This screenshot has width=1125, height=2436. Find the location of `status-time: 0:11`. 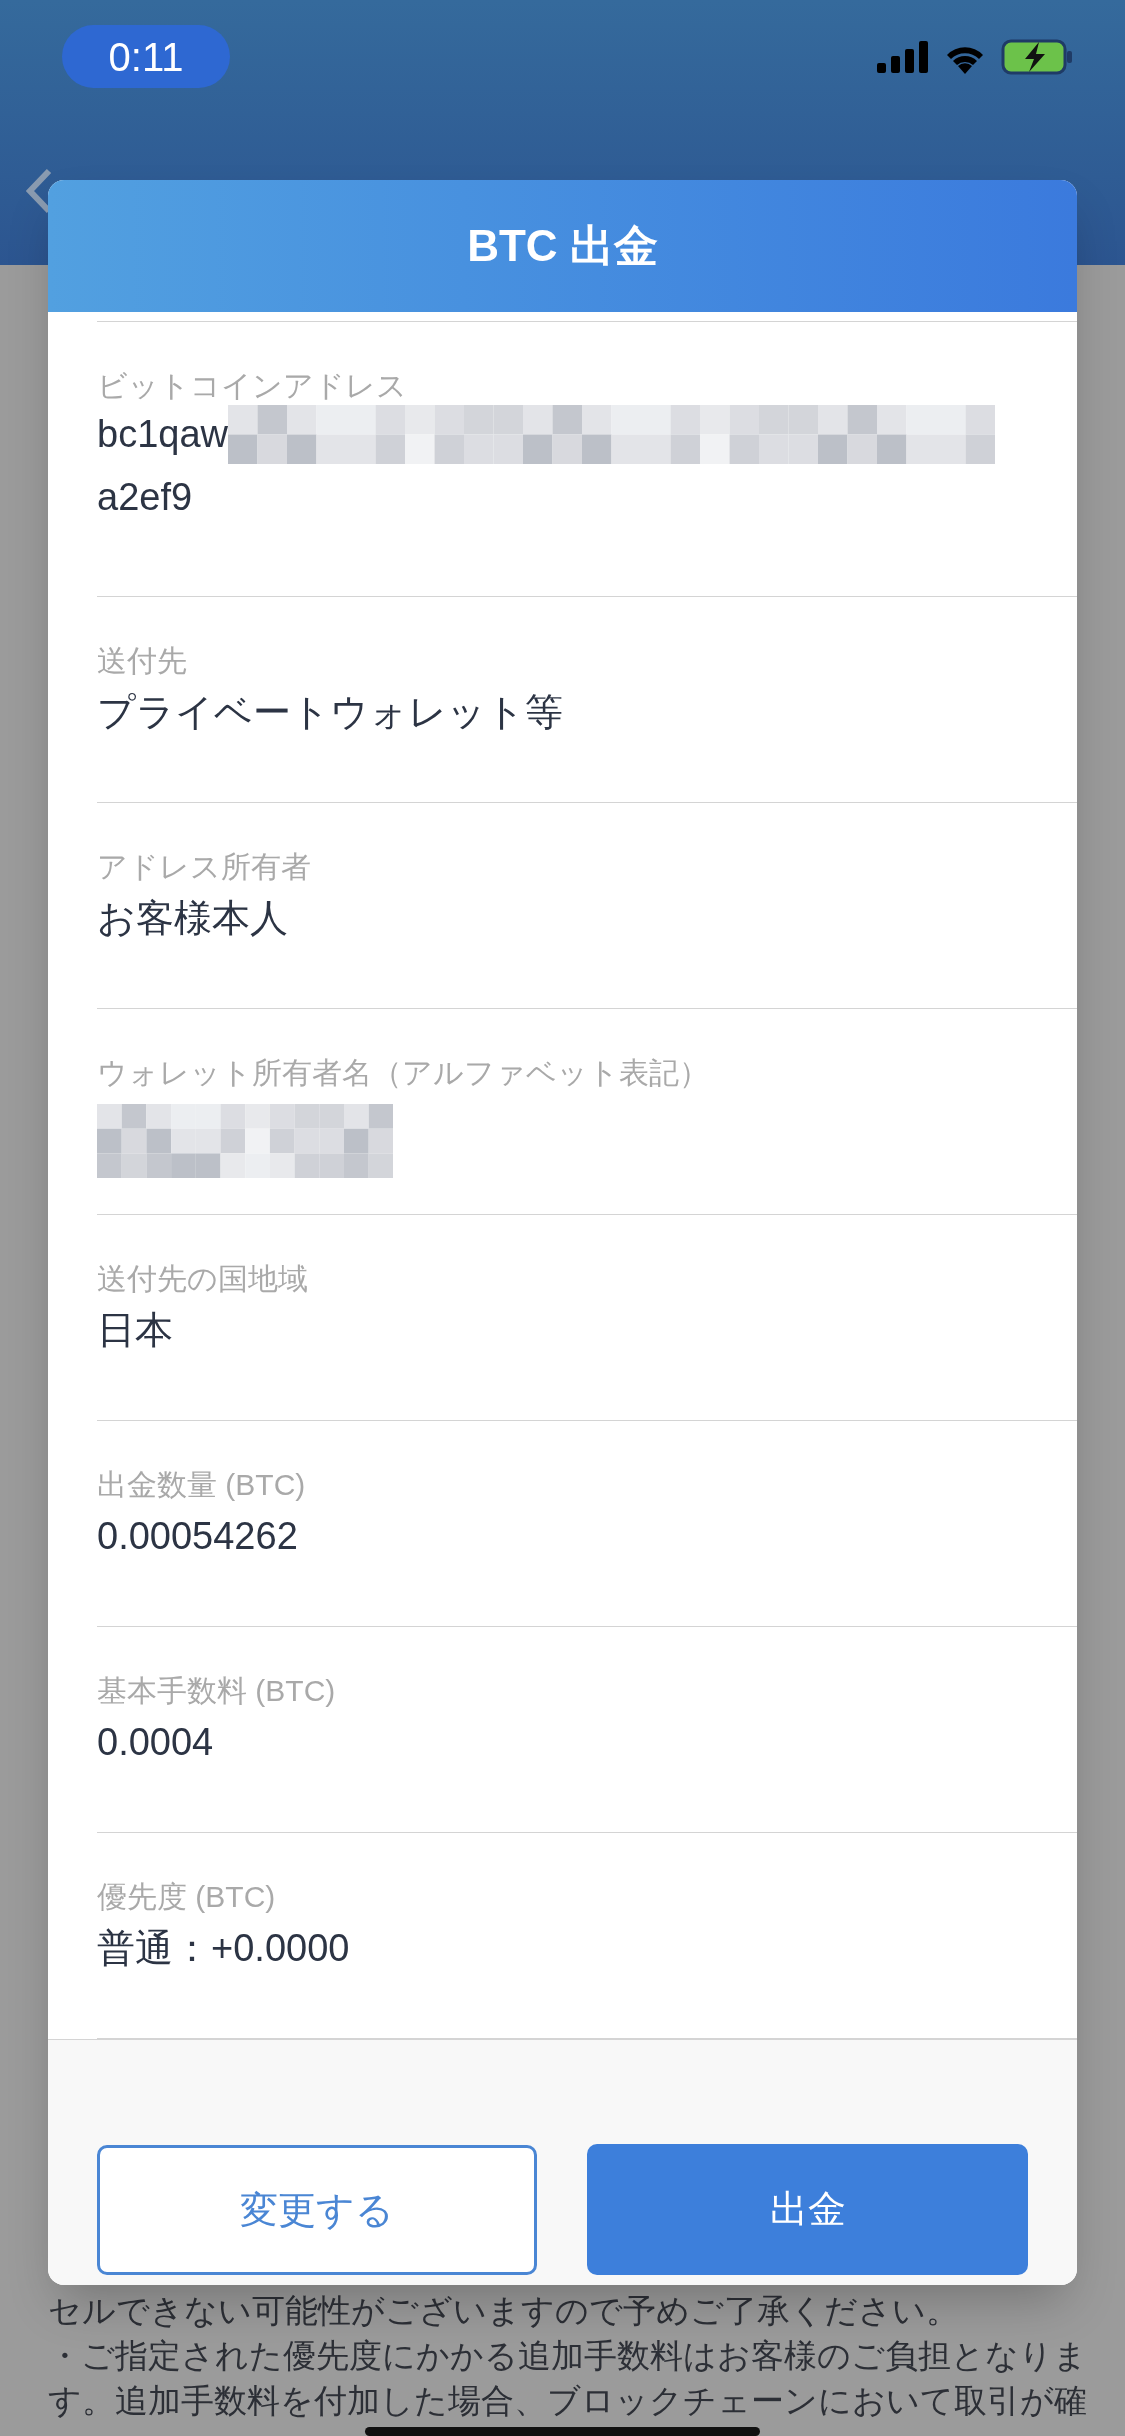

status-time: 0:11 is located at coordinates (146, 56).